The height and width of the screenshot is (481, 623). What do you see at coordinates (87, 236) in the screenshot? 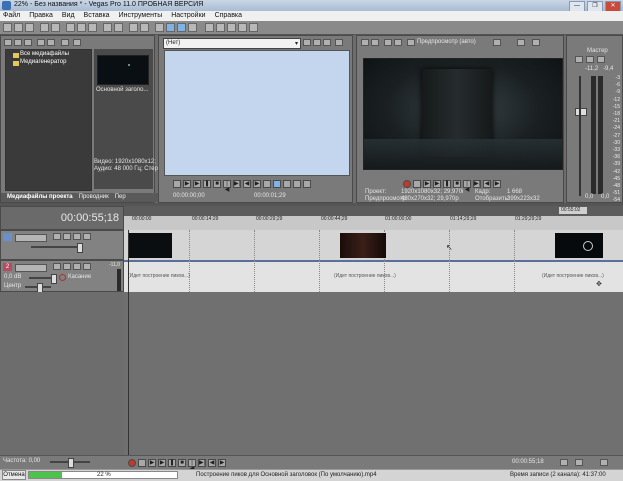
I see `video-solo-icon` at bounding box center [87, 236].